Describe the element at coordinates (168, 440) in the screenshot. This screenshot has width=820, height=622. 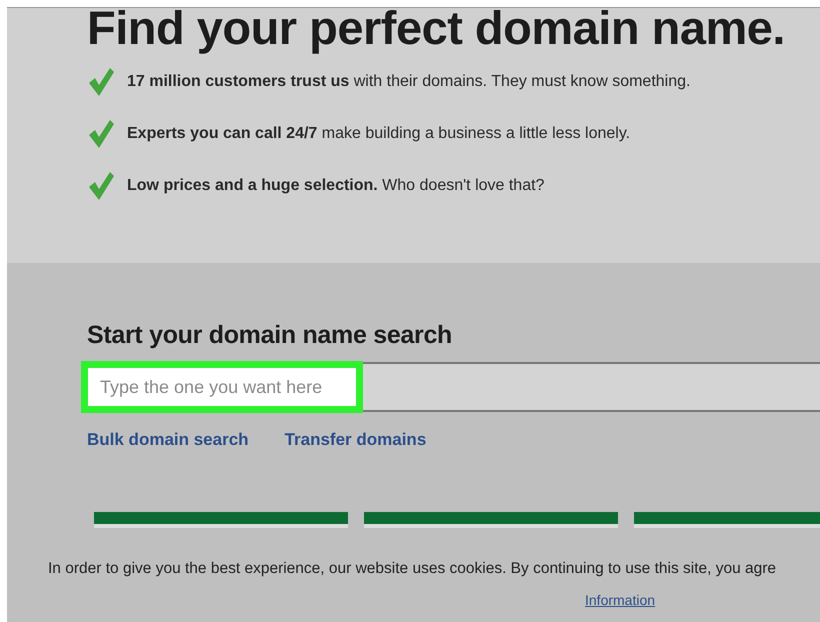
I see `search-link: Bulk domain search` at that location.